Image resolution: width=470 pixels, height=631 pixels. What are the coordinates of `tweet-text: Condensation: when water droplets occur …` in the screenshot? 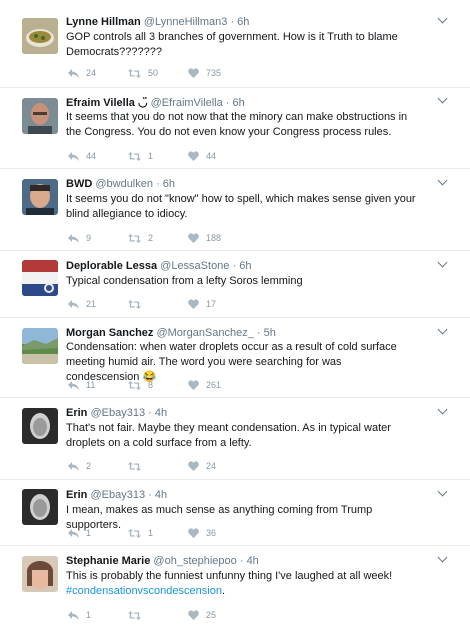 It's located at (231, 362).